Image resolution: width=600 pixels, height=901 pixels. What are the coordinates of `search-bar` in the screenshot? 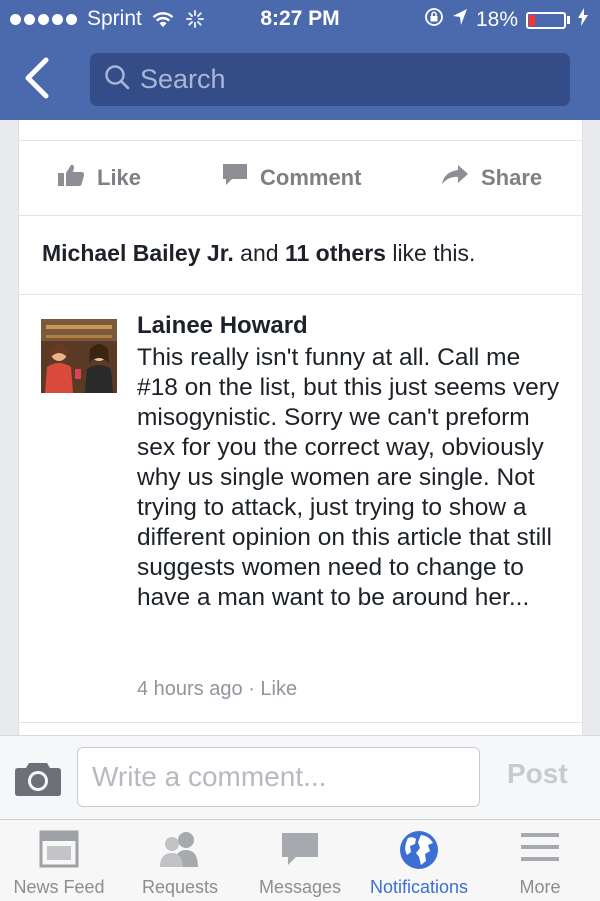 It's located at (330, 79).